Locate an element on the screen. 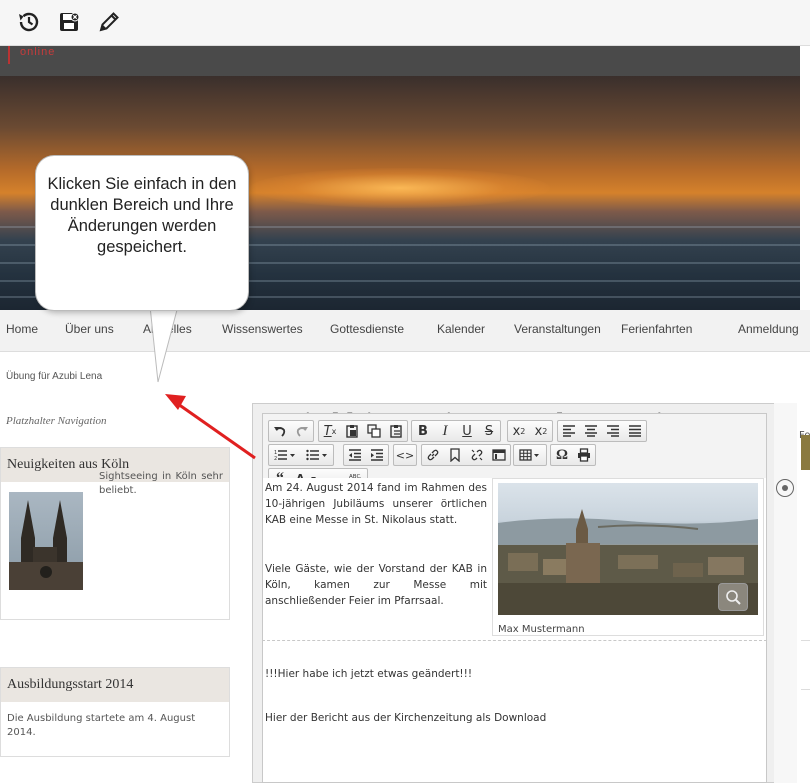  align-left-icon is located at coordinates (569, 431).